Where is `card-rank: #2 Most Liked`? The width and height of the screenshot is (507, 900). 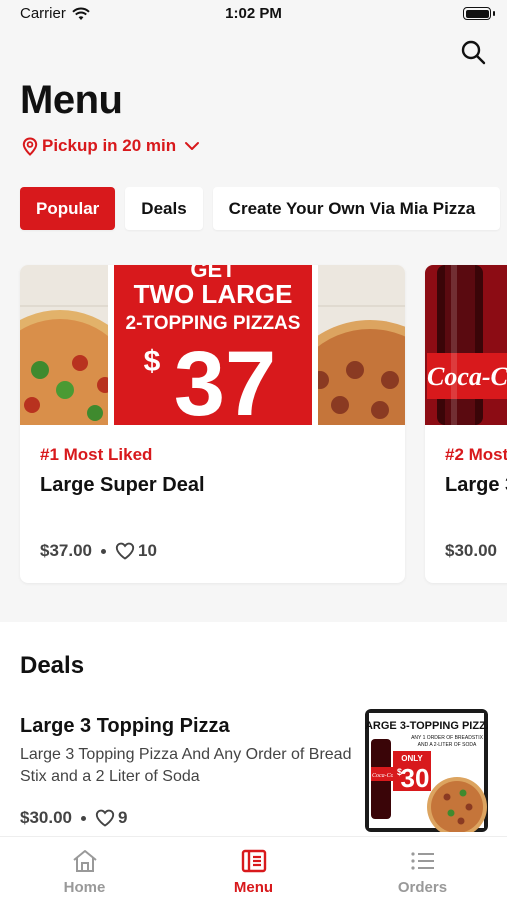
card-rank: #2 Most Liked is located at coordinates (476, 454).